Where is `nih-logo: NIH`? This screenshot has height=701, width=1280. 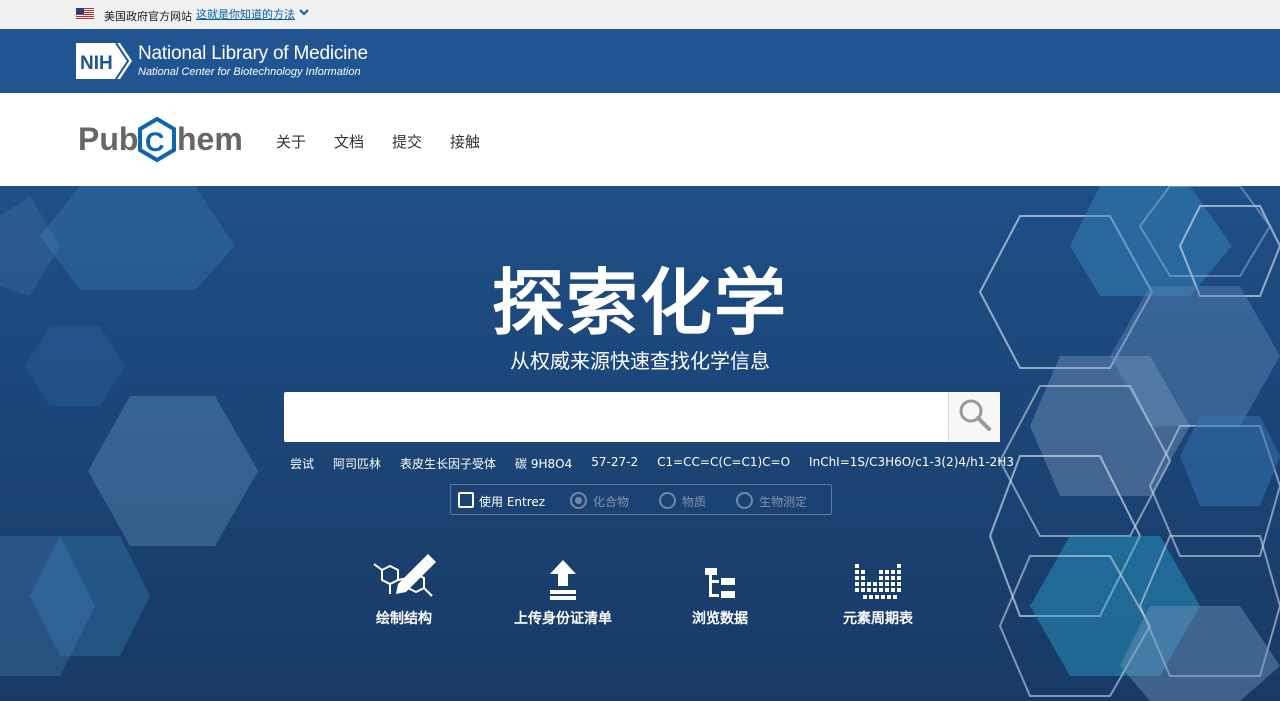 nih-logo: NIH is located at coordinates (104, 61).